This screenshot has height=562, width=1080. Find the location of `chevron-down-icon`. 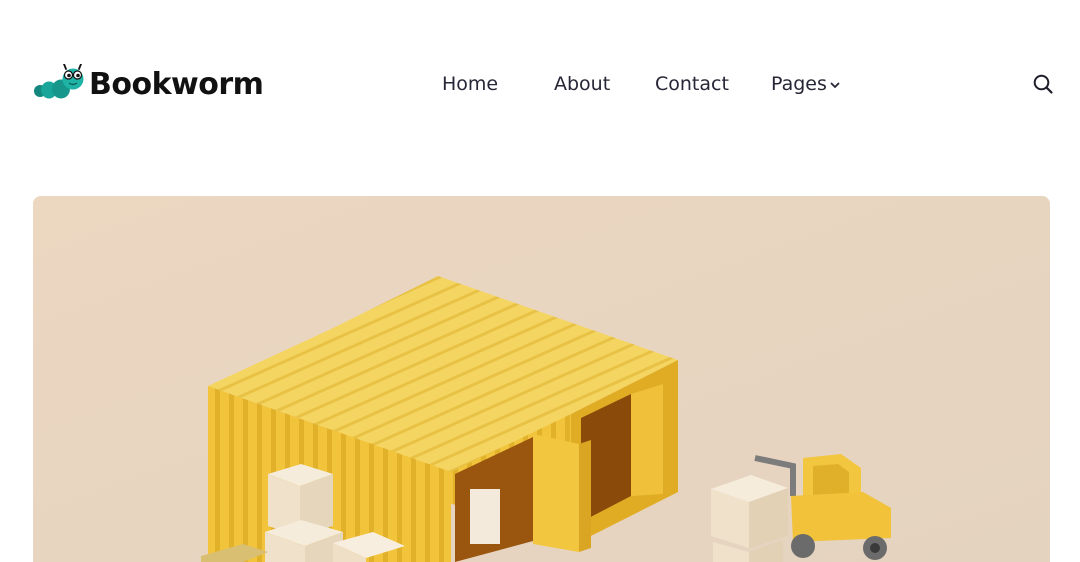

chevron-down-icon is located at coordinates (835, 85).